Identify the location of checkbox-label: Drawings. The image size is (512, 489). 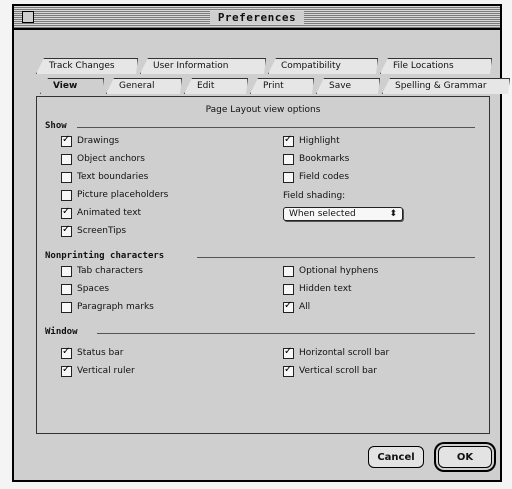
(98, 141).